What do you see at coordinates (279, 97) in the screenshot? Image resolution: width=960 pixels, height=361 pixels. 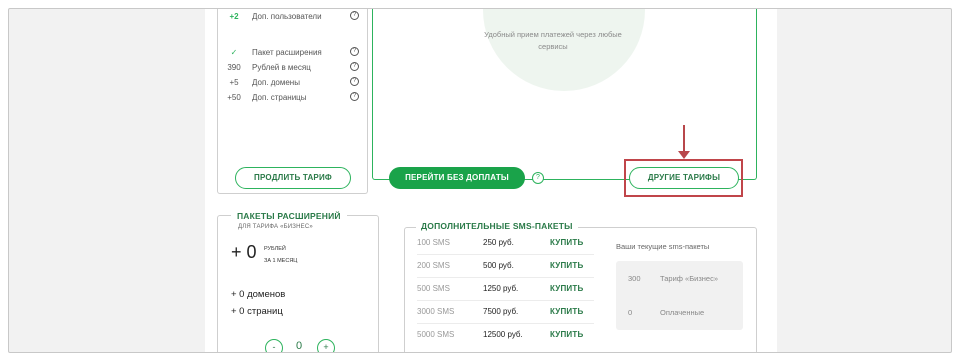 I see `feature-label: Доп. страницы` at bounding box center [279, 97].